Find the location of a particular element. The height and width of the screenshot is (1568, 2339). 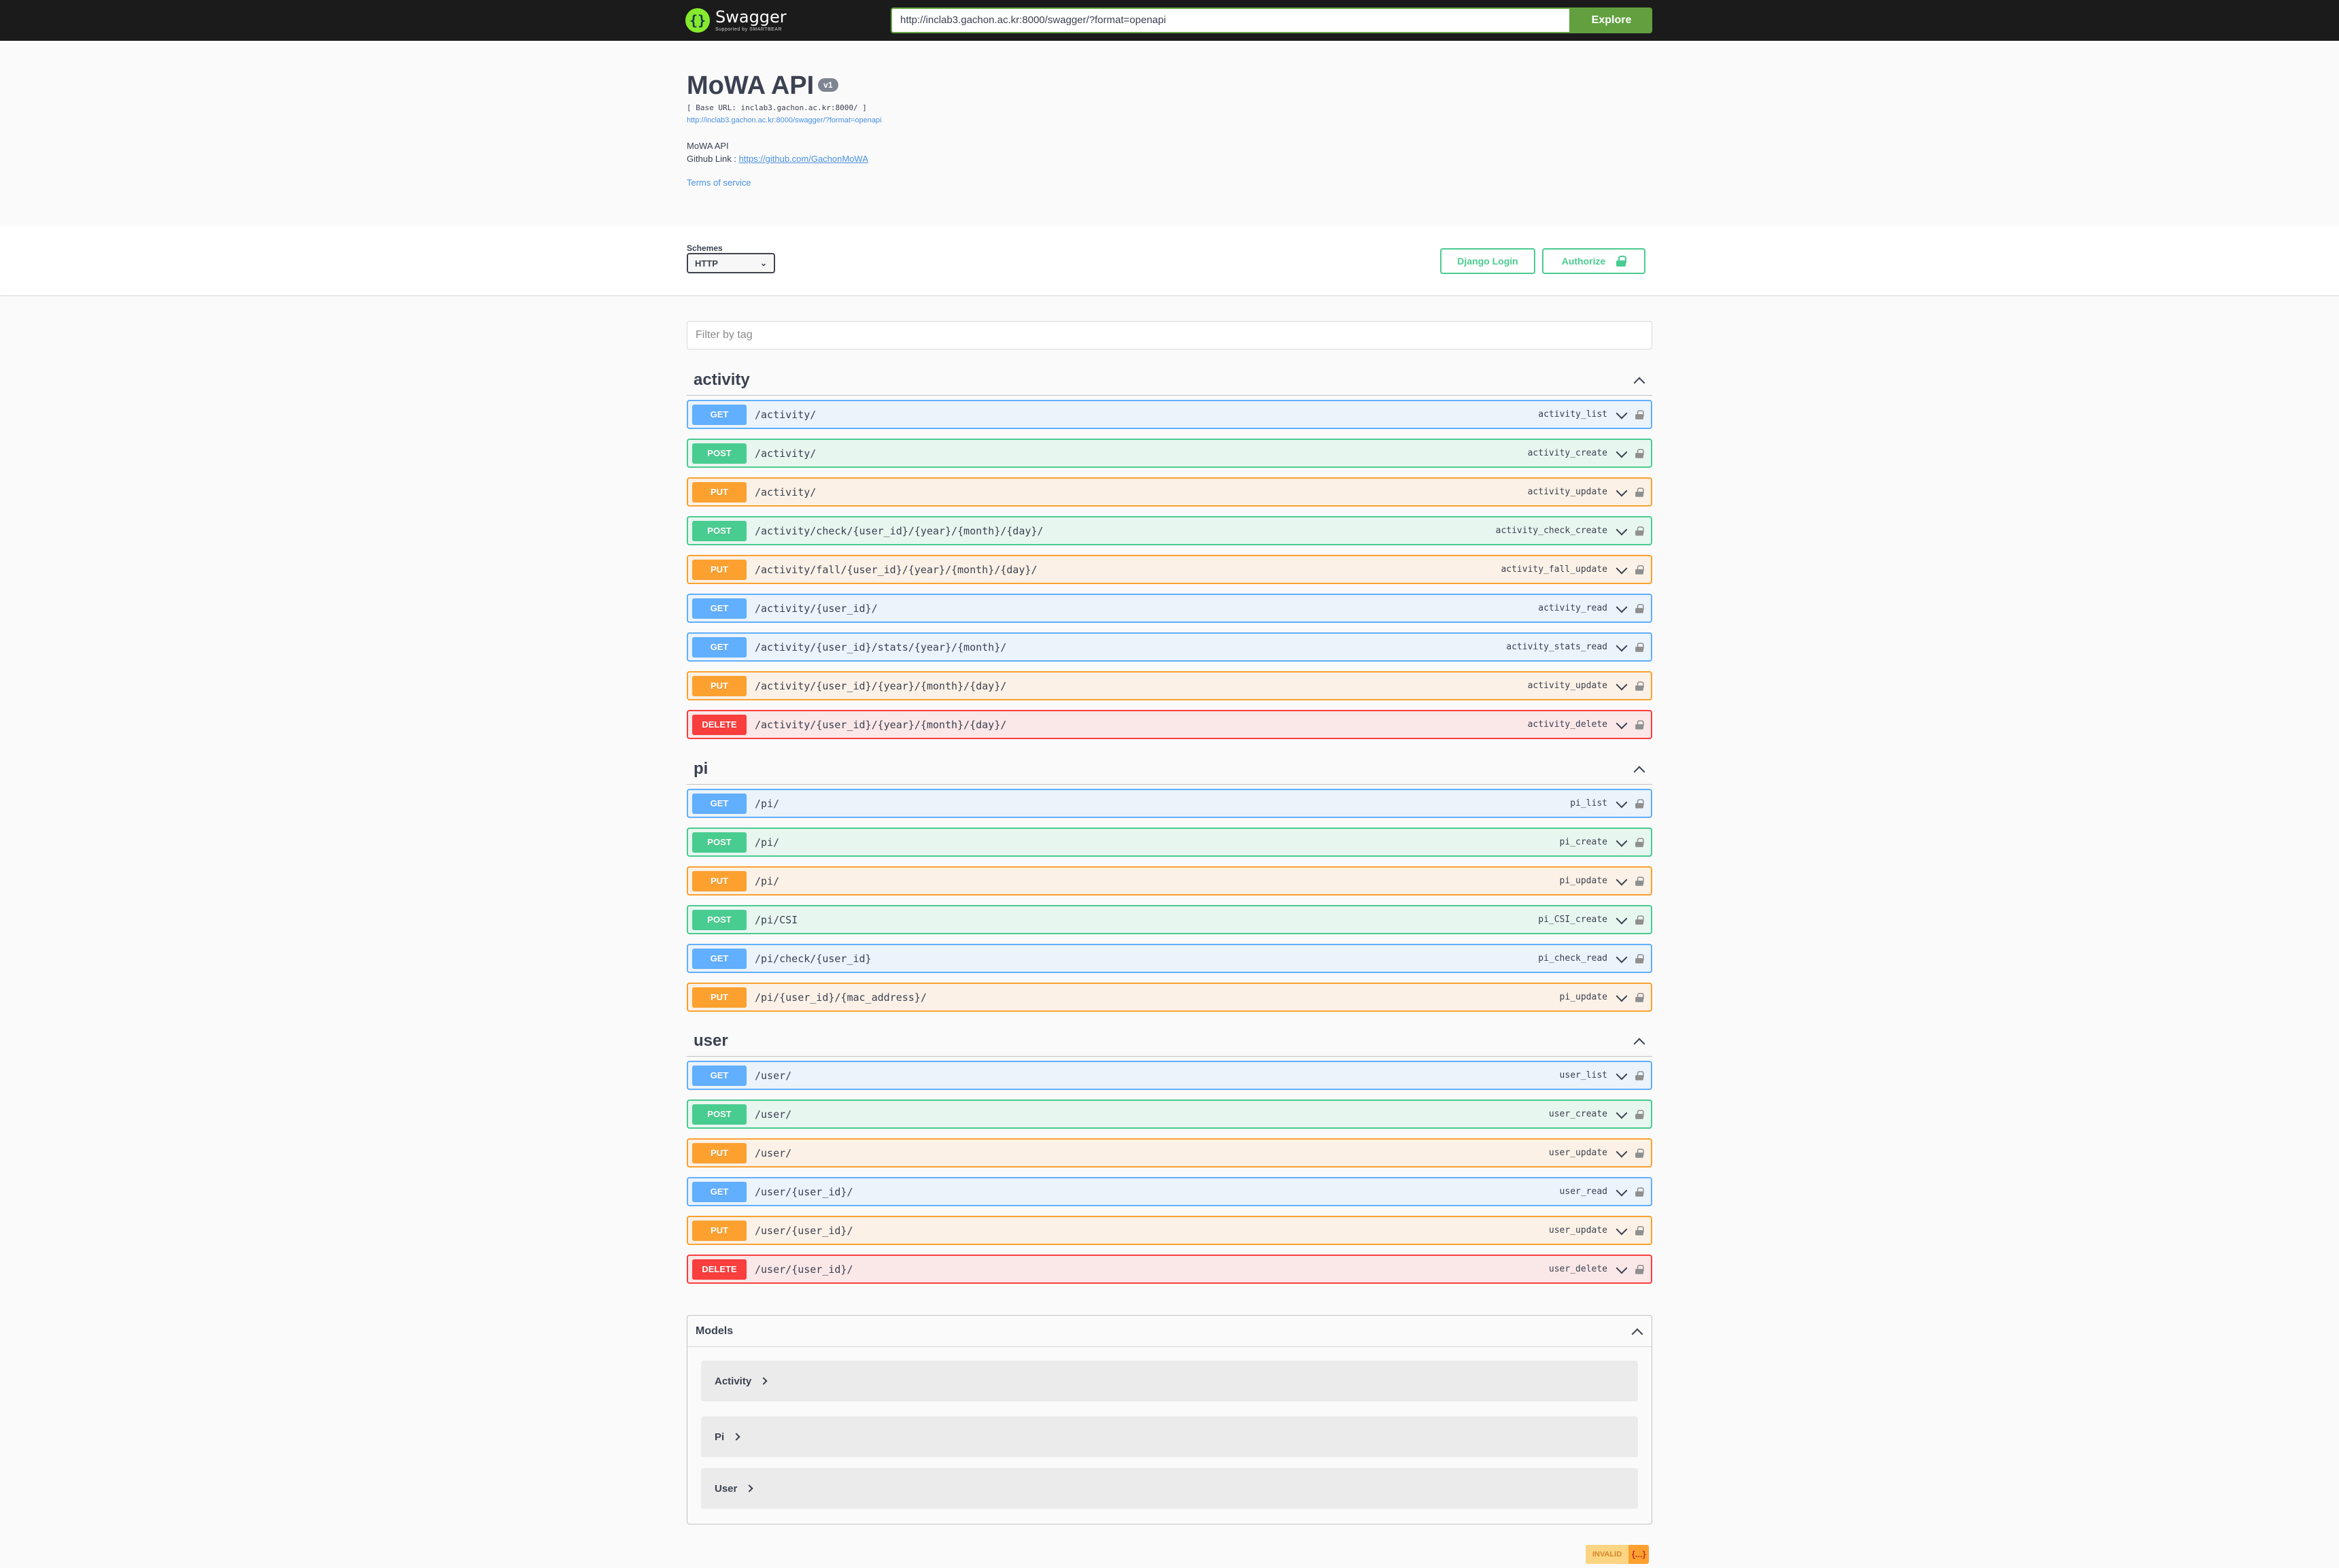

terms-of-service-link: Terms of service is located at coordinates (1169, 182).